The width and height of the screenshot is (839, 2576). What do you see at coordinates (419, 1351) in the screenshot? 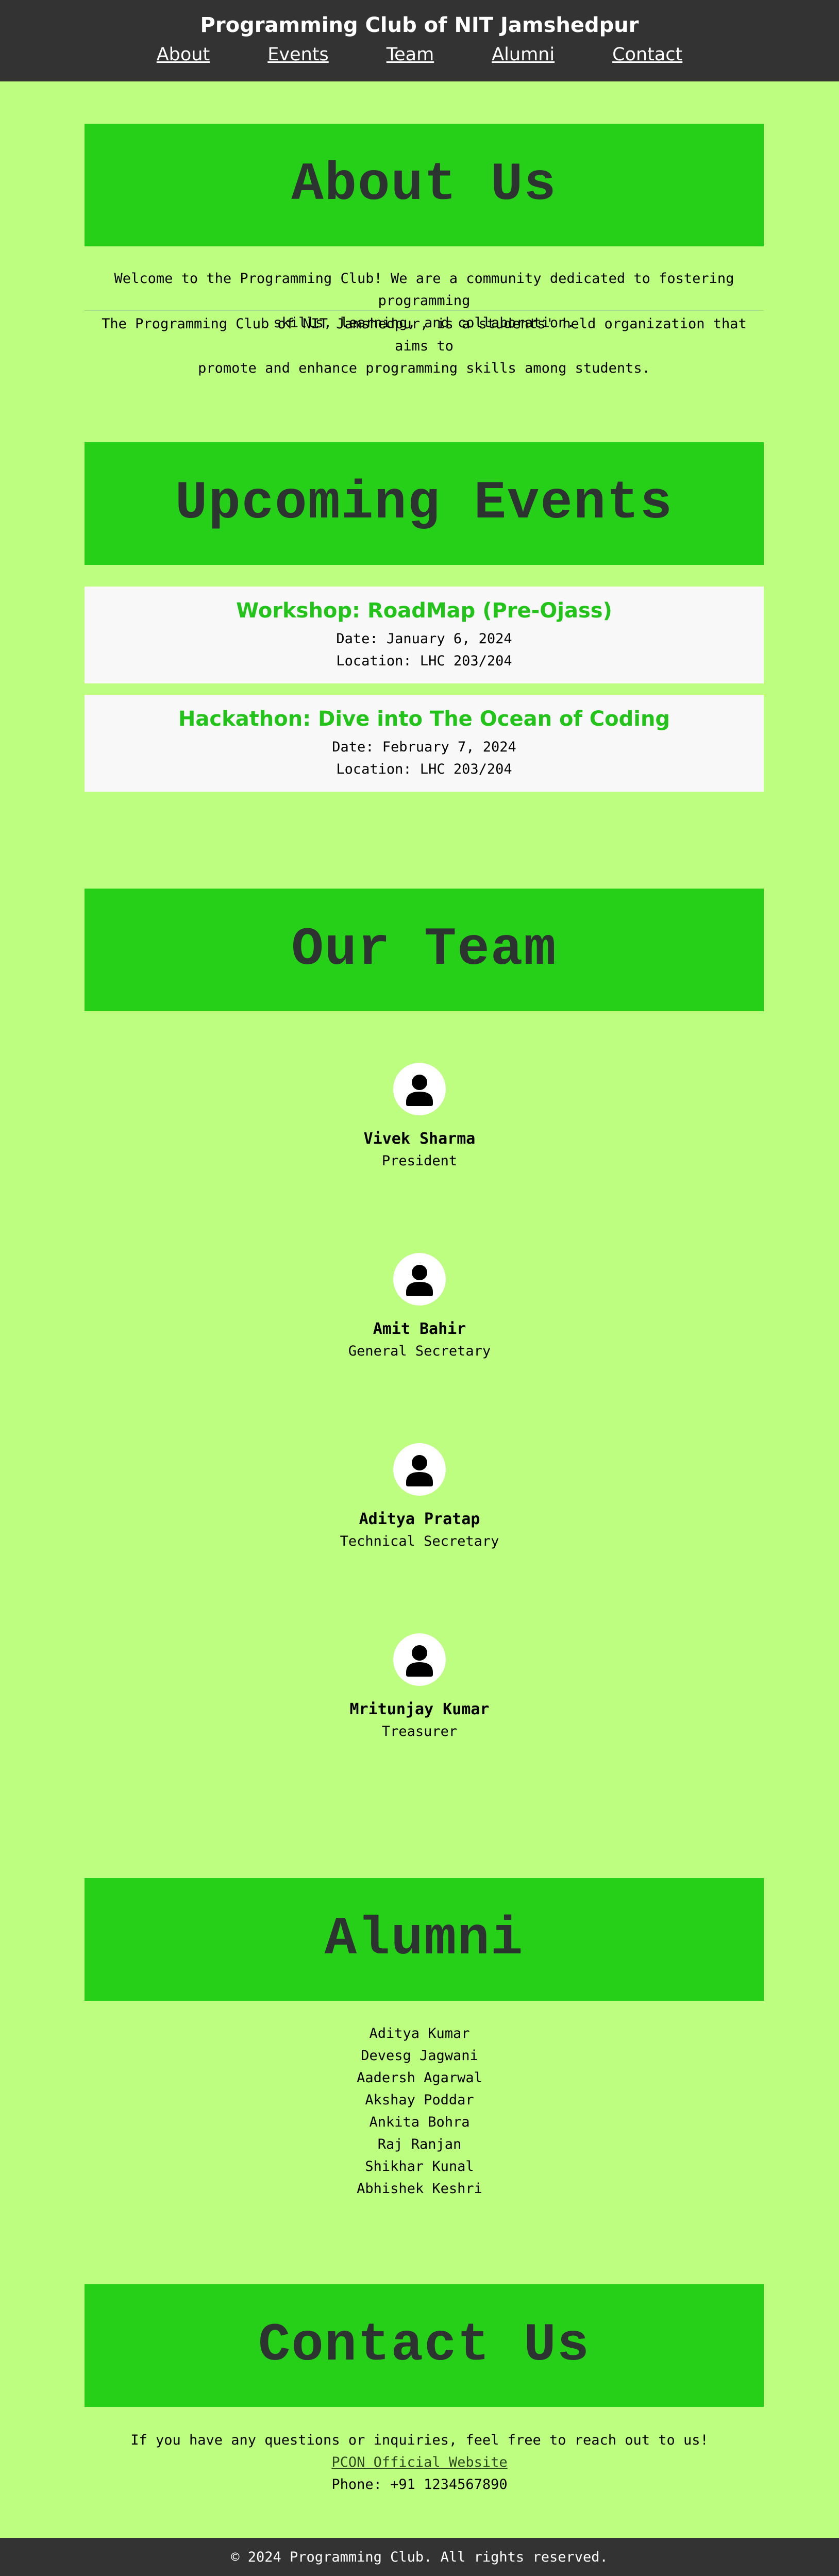
I see `member-role: General Secretary` at bounding box center [419, 1351].